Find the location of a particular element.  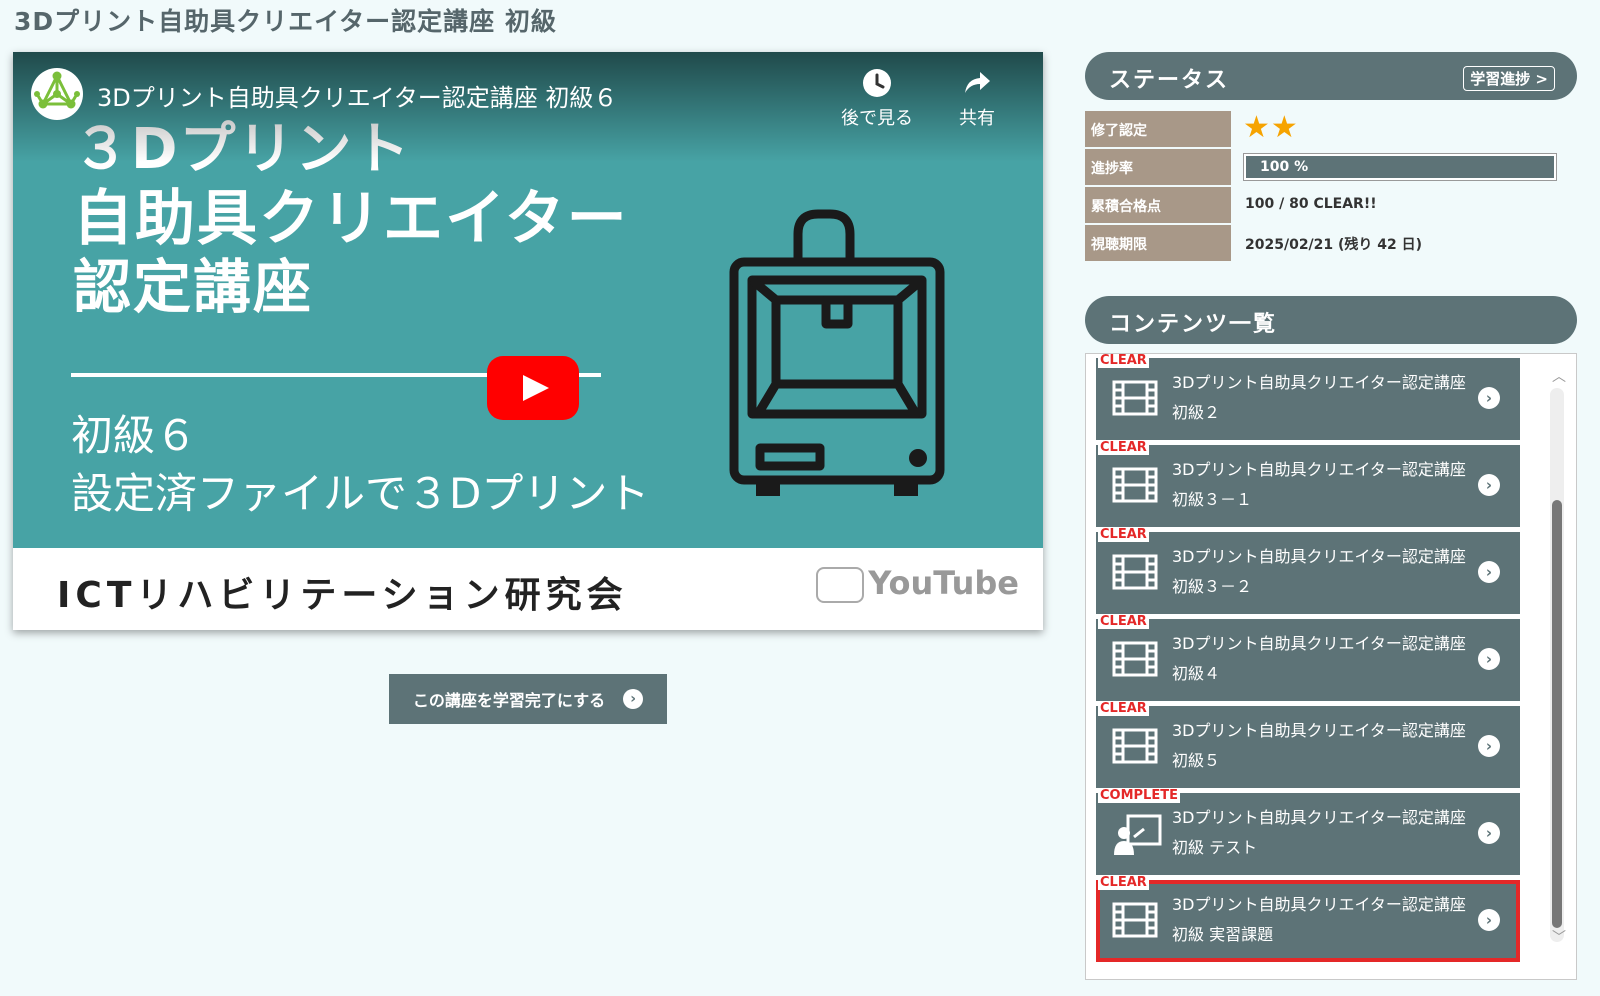

list-item-title: 3Dプリント自助具クリエイター認定講座 初級５ is located at coordinates (1319, 745).